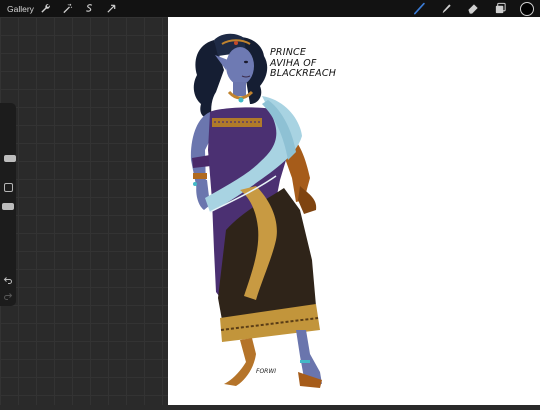 This screenshot has height=410, width=540. I want to click on right-tools, so click(473, 8).